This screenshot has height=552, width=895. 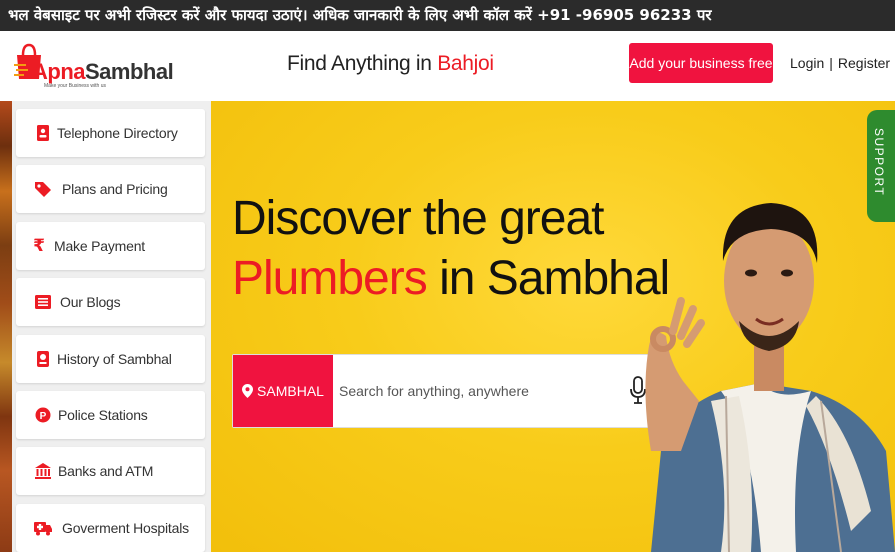 What do you see at coordinates (451, 279) in the screenshot?
I see `hero-line-2: Plumbers in Sambhal` at bounding box center [451, 279].